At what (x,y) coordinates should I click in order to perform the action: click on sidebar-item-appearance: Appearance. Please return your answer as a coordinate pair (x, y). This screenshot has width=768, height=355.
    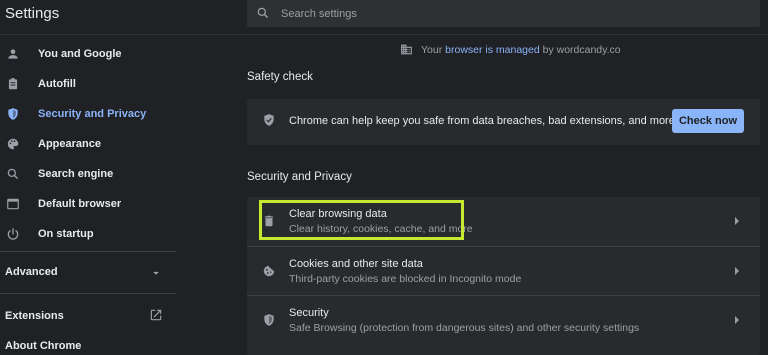
    Looking at the image, I should click on (88, 145).